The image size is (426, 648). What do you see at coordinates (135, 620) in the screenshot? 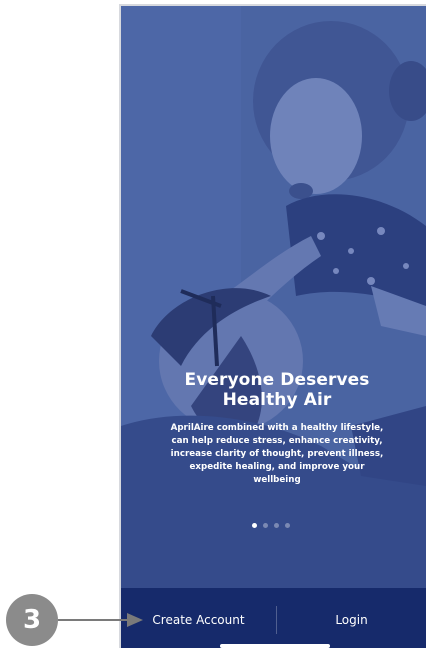
I see `callout-arrowhead-icon` at bounding box center [135, 620].